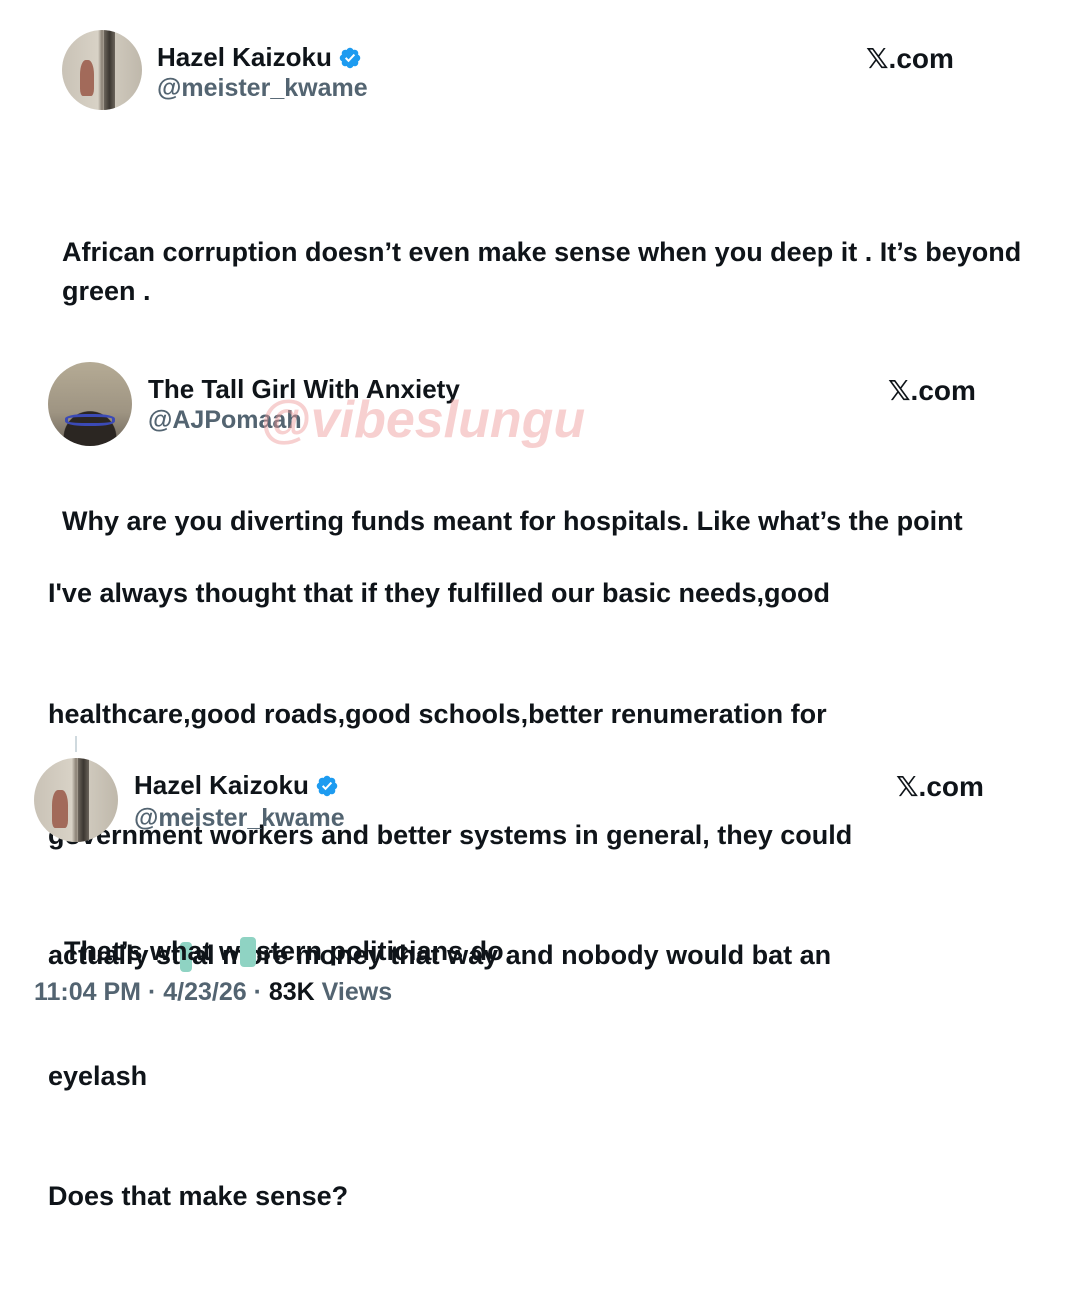  What do you see at coordinates (198, 1196) in the screenshot?
I see `tweet-line: Does that make sense?` at bounding box center [198, 1196].